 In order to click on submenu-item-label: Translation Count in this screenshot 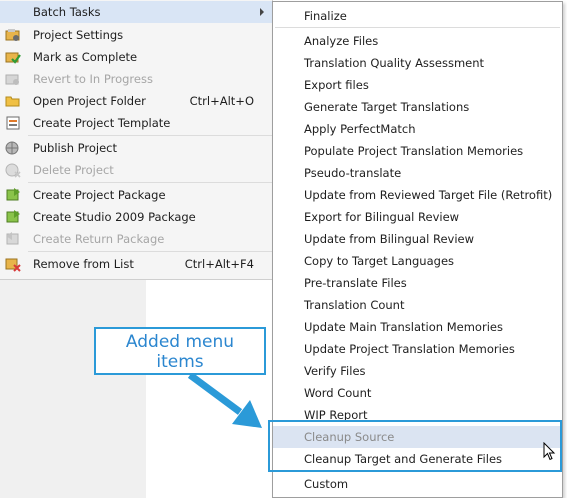, I will do `click(354, 305)`.